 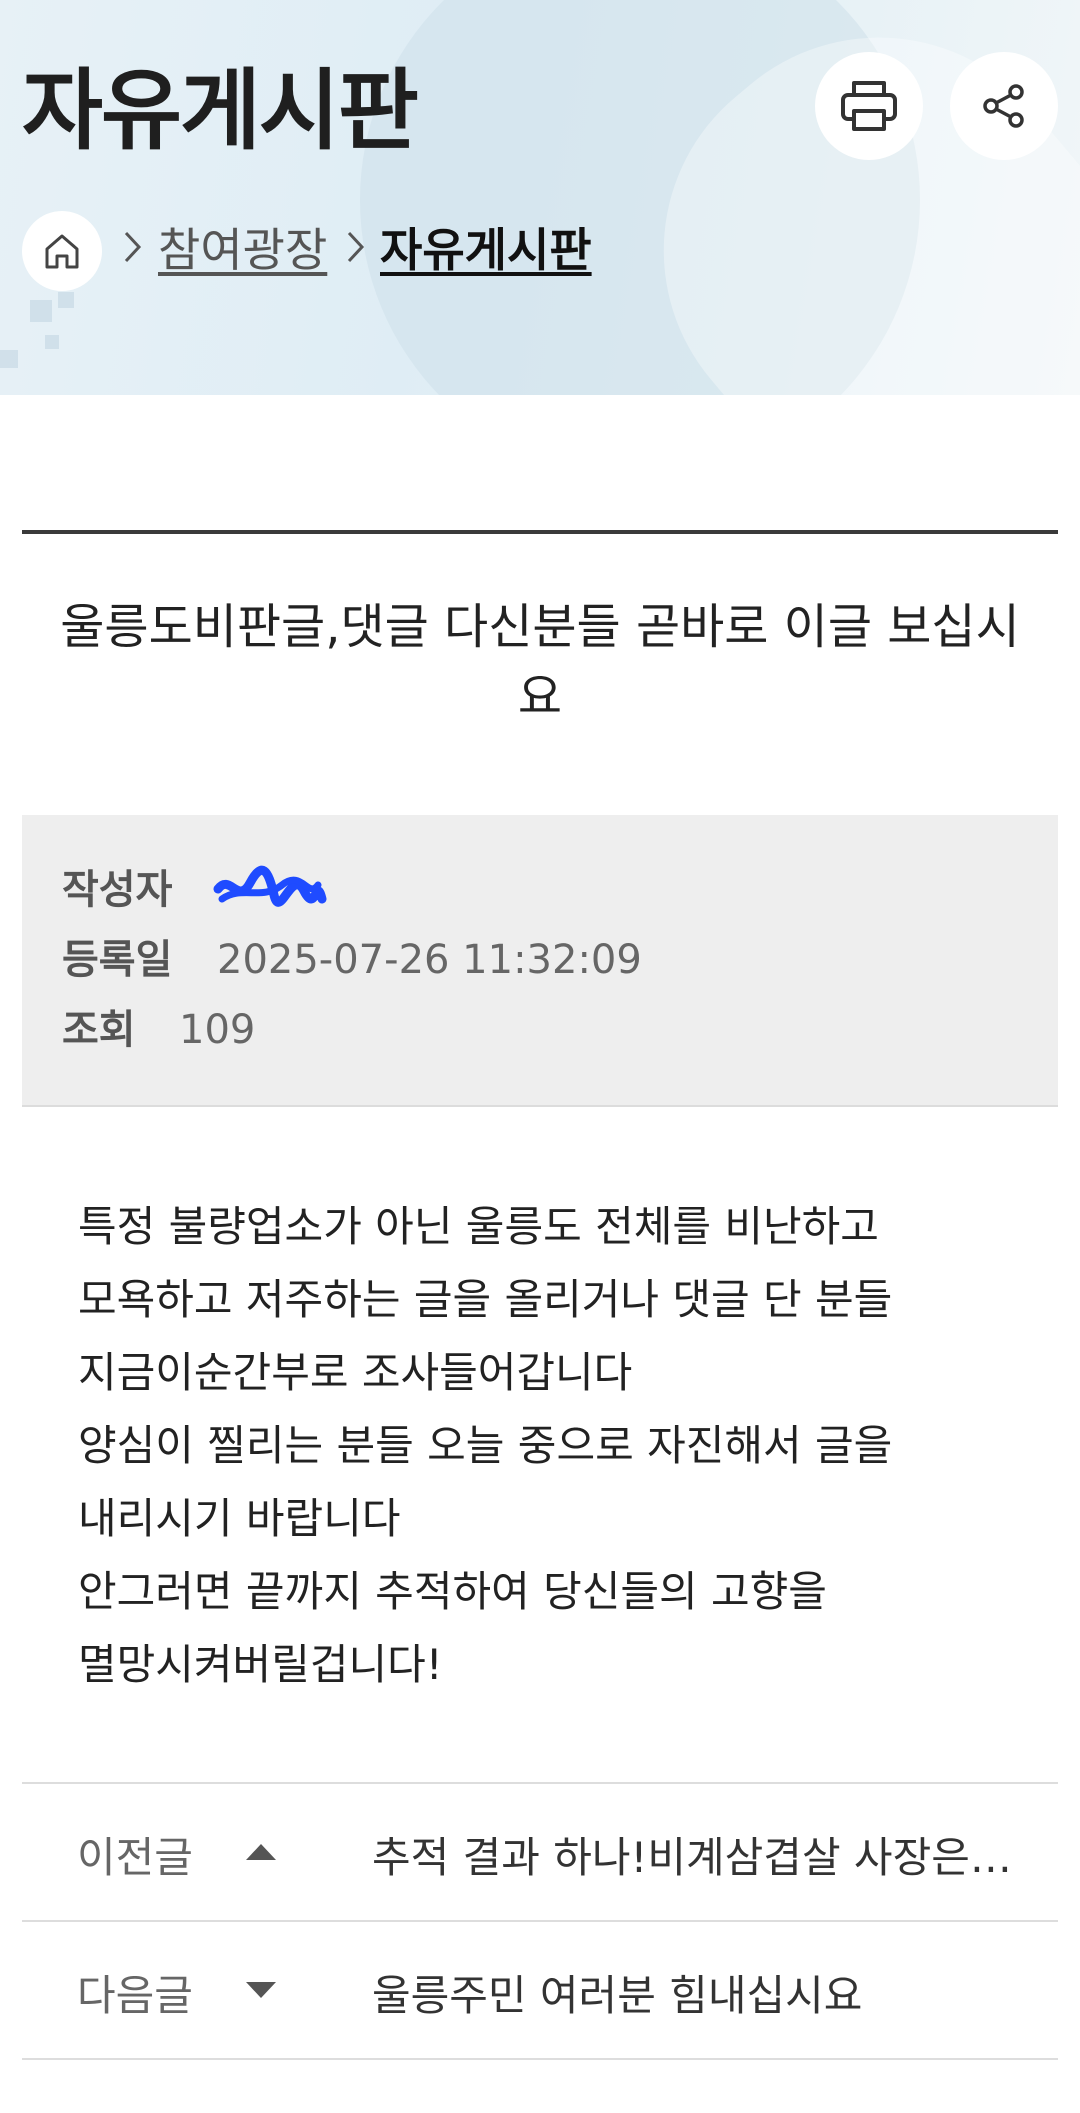 I want to click on redaction-scribble, so click(x=270, y=886).